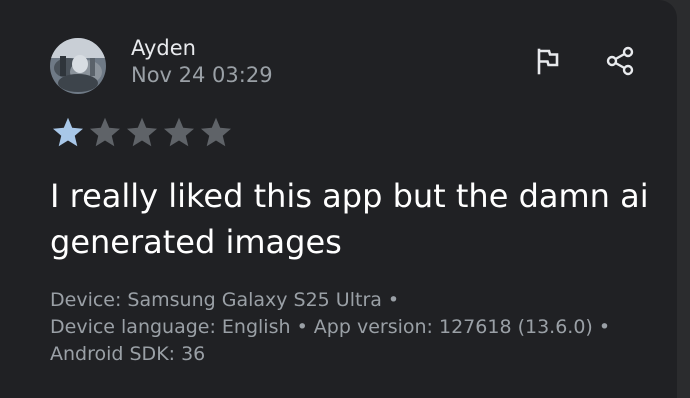 This screenshot has width=690, height=398. I want to click on rating-stars, so click(142, 132).